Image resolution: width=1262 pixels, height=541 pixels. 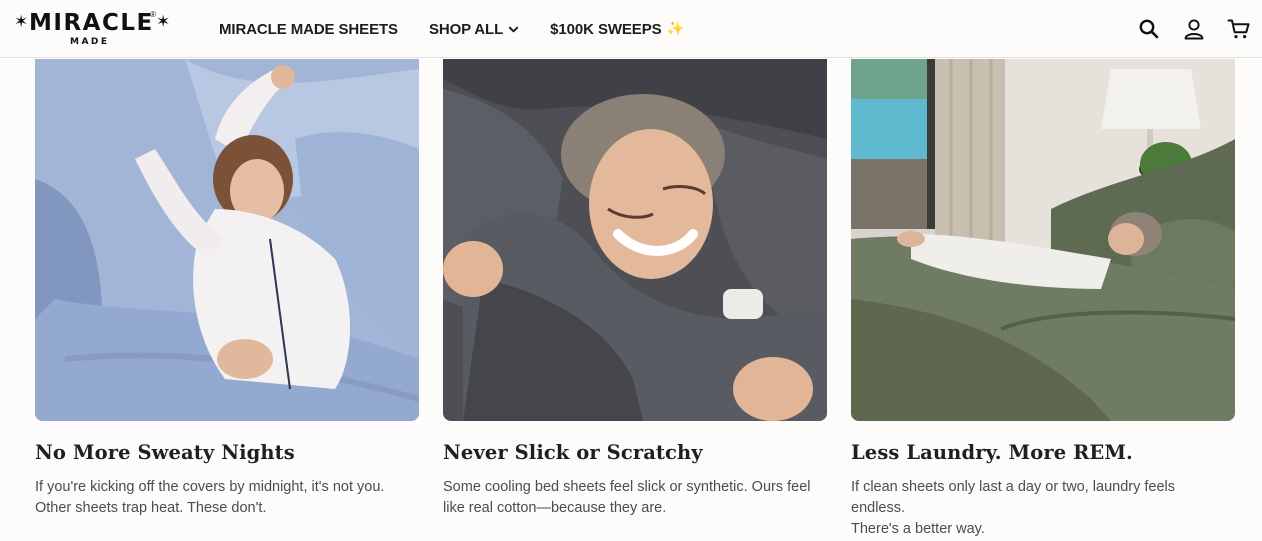 What do you see at coordinates (675, 29) in the screenshot?
I see `sparkle-icon: ✨` at bounding box center [675, 29].